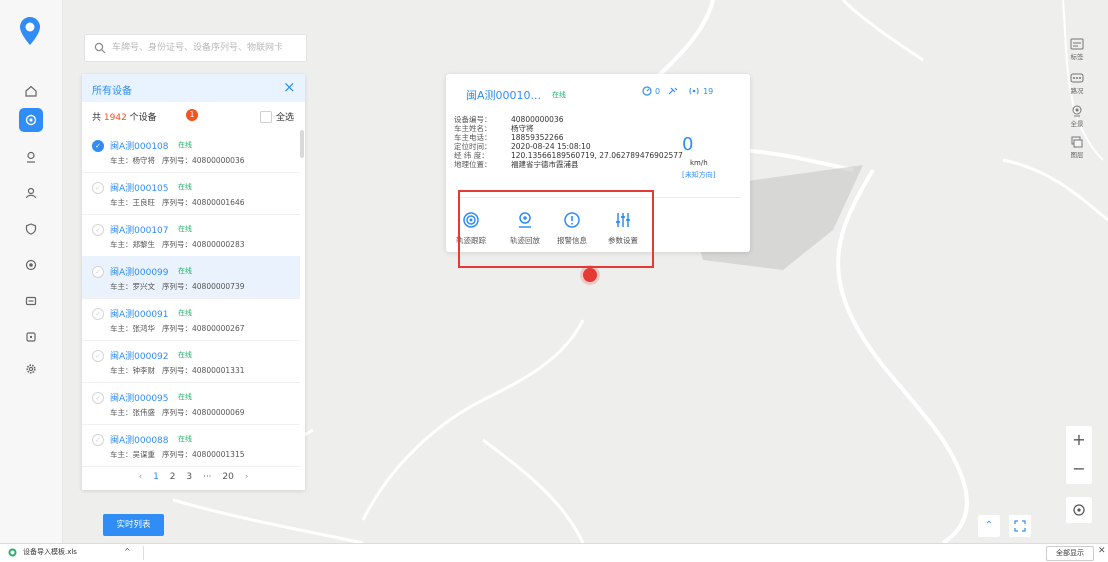 The image size is (1108, 562). What do you see at coordinates (658, 91) in the screenshot?
I see `stat-value-1: 0` at bounding box center [658, 91].